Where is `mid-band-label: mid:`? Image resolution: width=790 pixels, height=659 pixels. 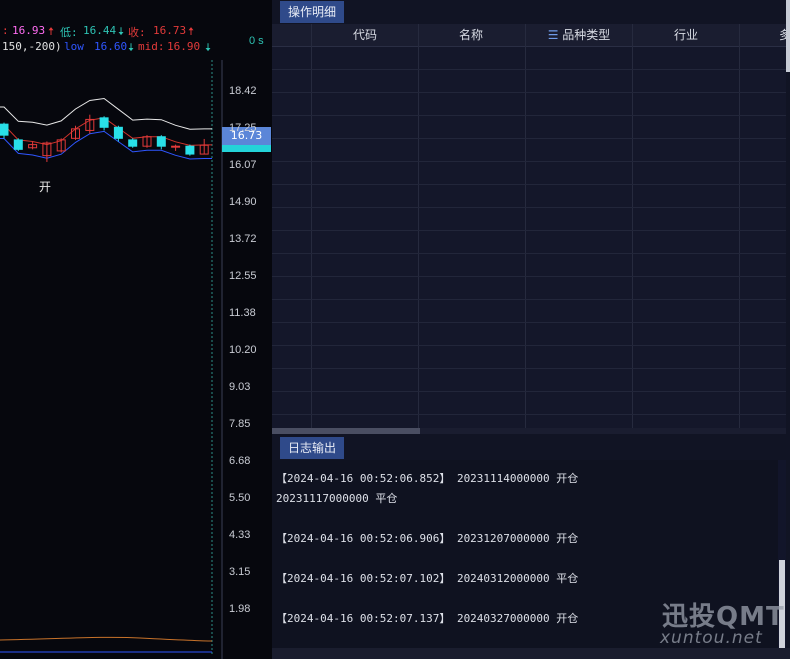 mid-band-label: mid: is located at coordinates (151, 46).